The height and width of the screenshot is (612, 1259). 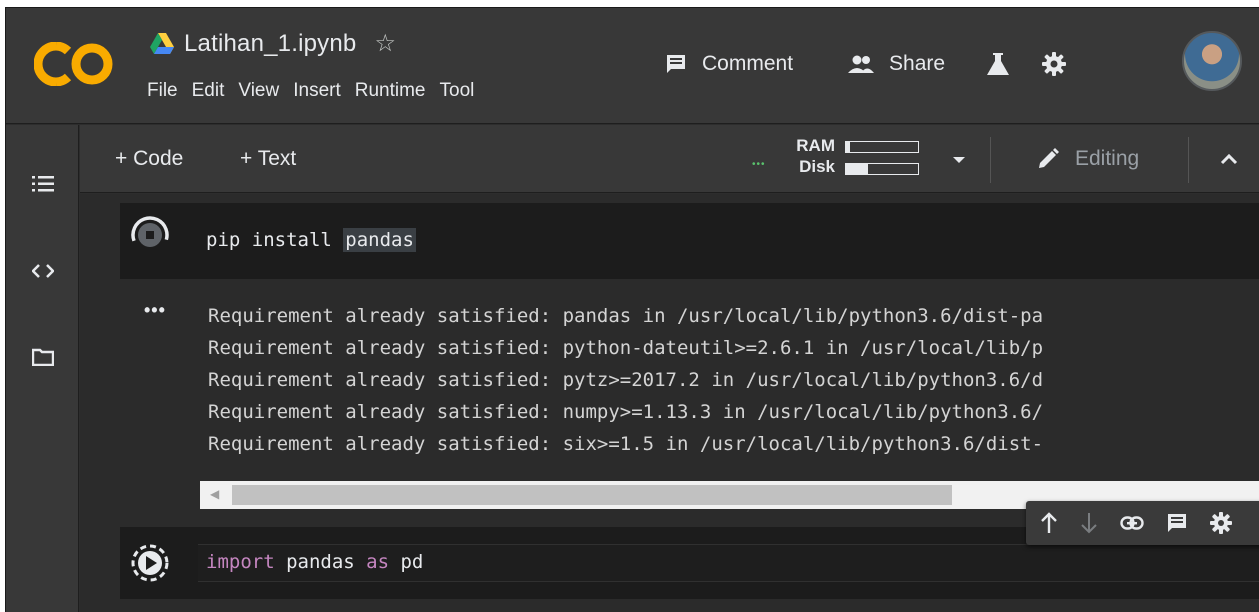 I want to click on resource-monitor: RAM Disk, so click(x=811, y=156).